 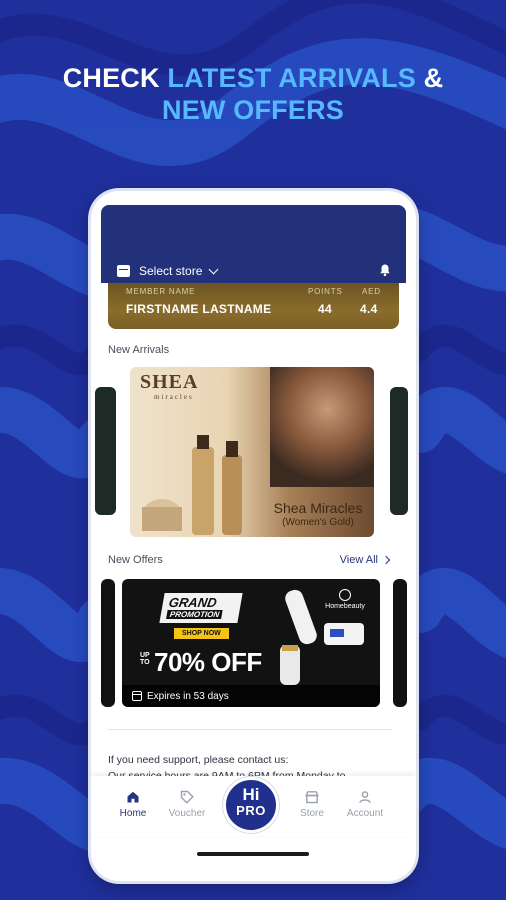 I want to click on tag-icon, so click(x=187, y=797).